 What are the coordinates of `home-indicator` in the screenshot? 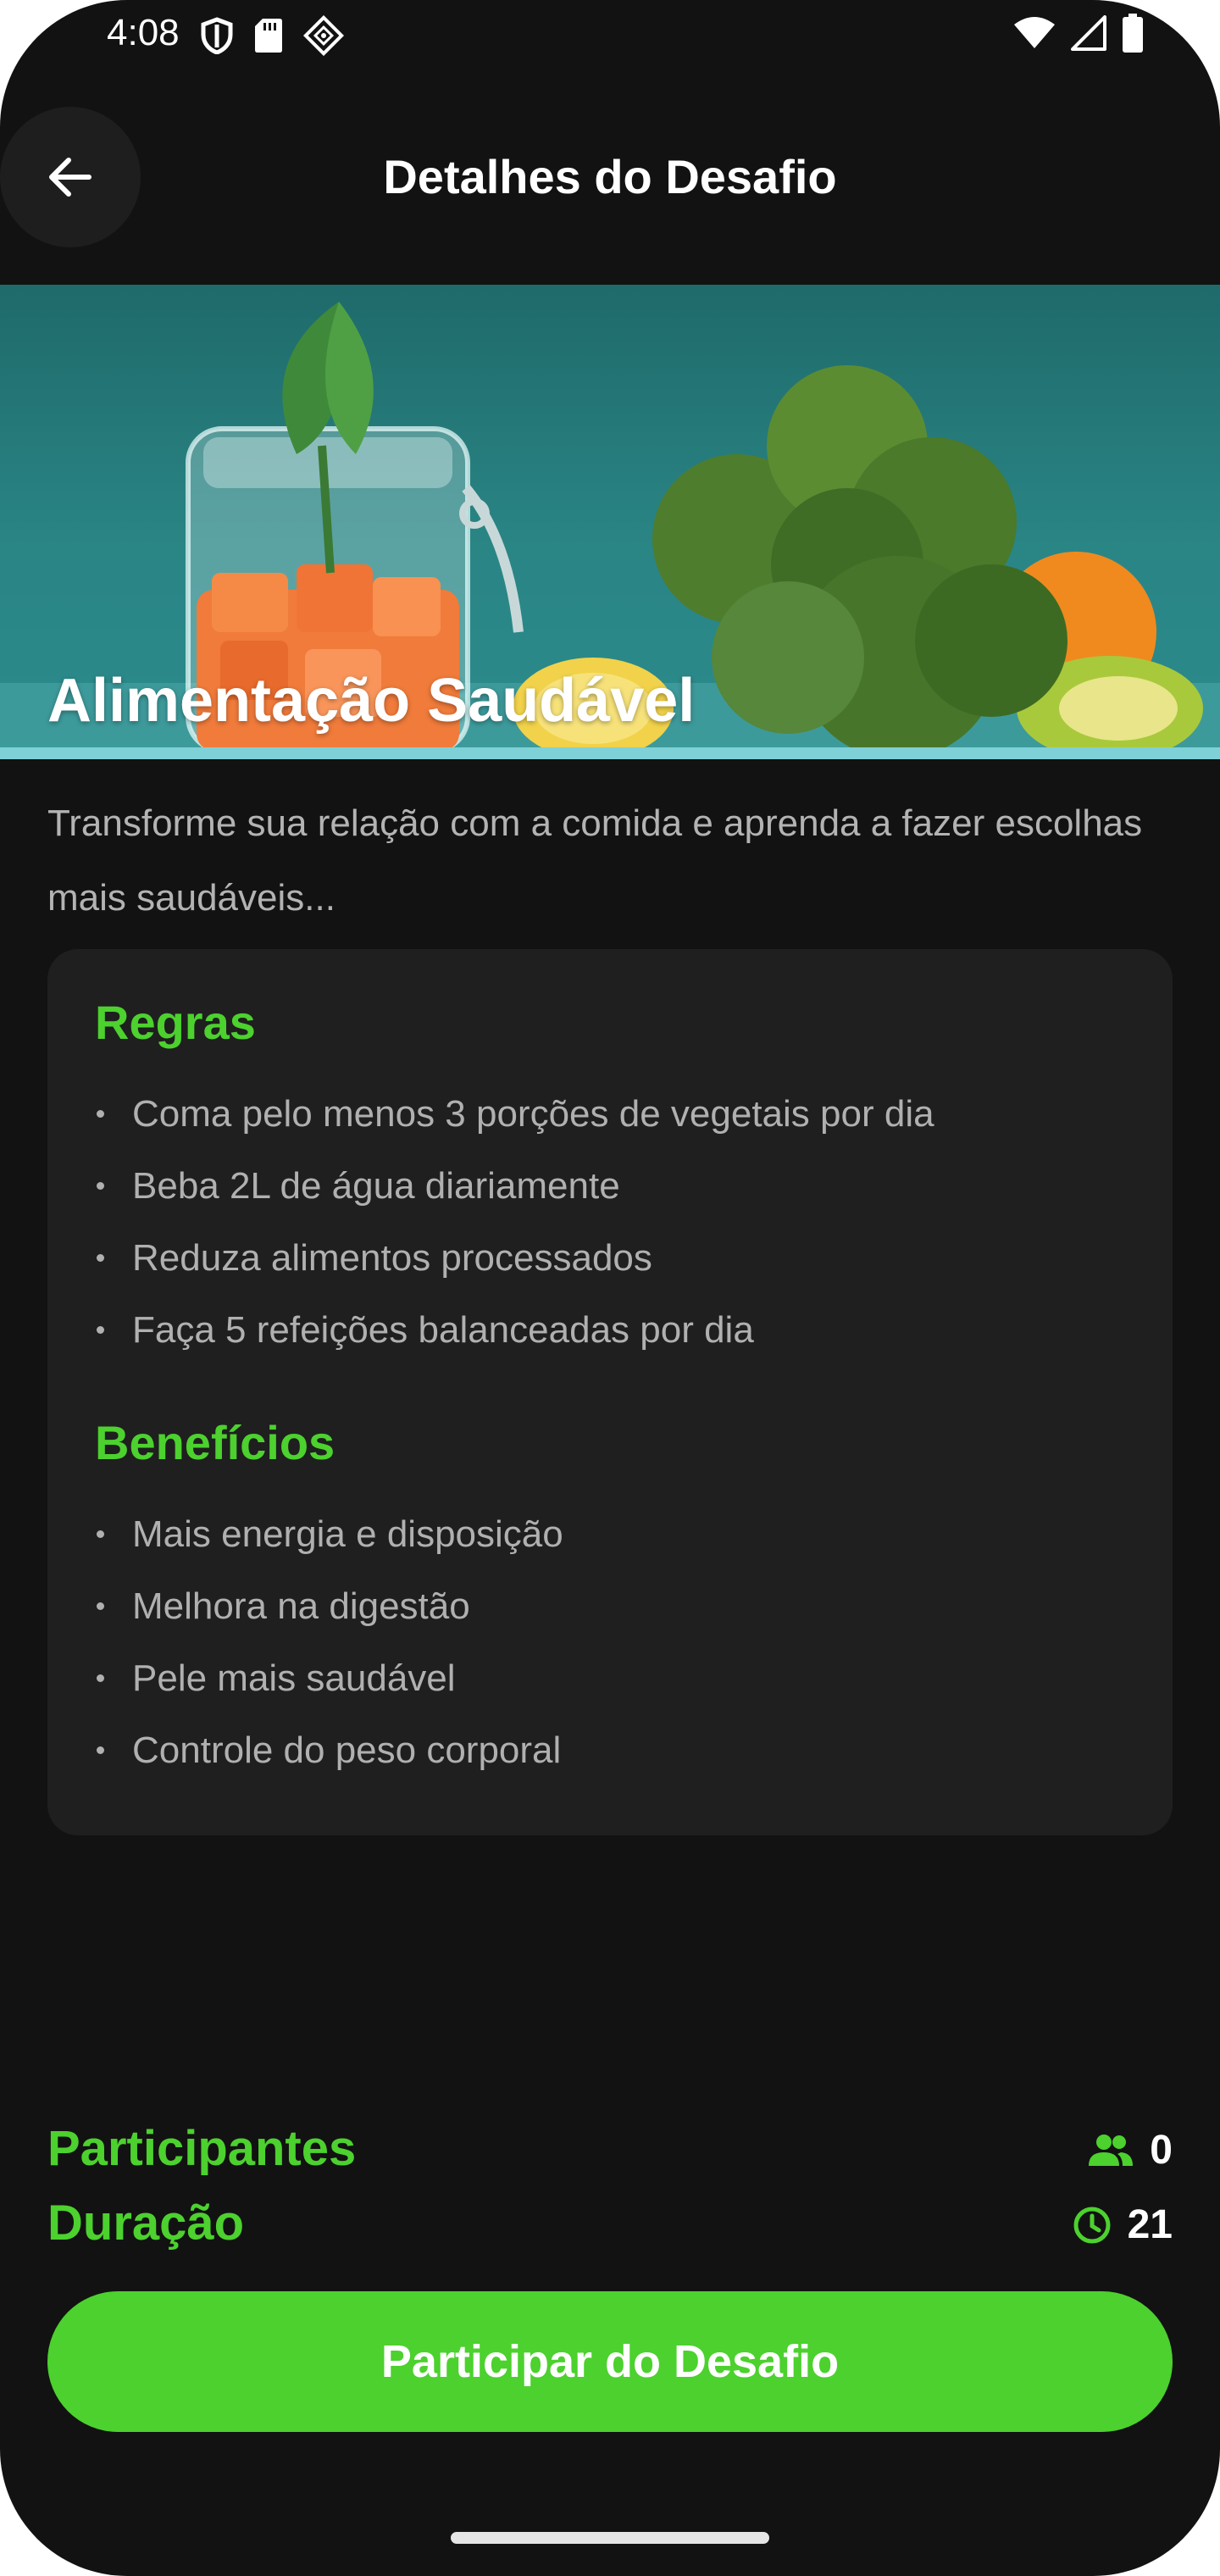 It's located at (610, 2538).